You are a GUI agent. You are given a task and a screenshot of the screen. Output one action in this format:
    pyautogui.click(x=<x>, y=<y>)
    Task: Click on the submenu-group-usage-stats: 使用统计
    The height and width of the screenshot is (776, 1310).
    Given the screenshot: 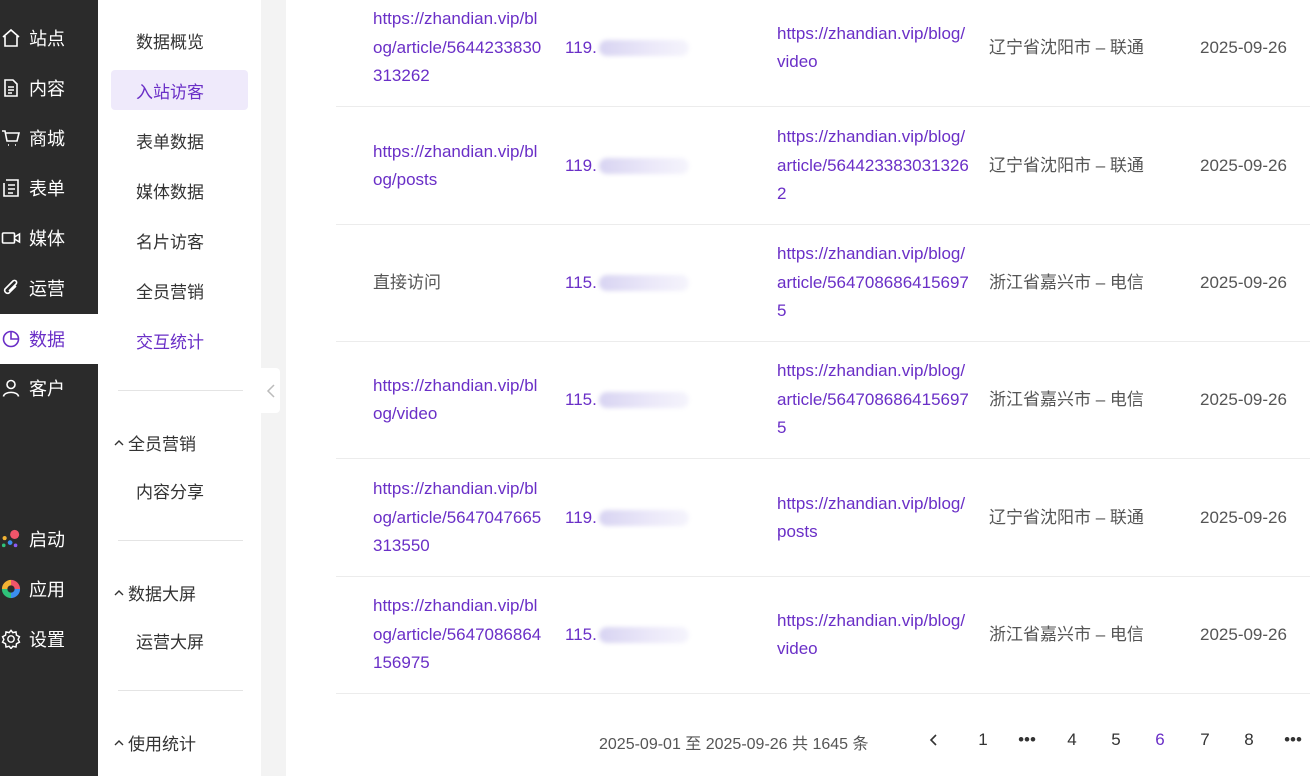 What is the action you would take?
    pyautogui.click(x=154, y=742)
    